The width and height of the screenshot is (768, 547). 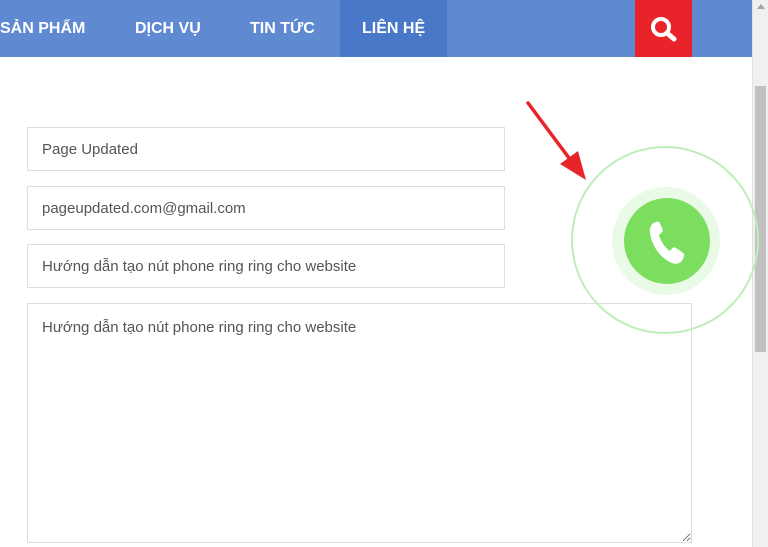 I want to click on email-field, so click(x=266, y=208).